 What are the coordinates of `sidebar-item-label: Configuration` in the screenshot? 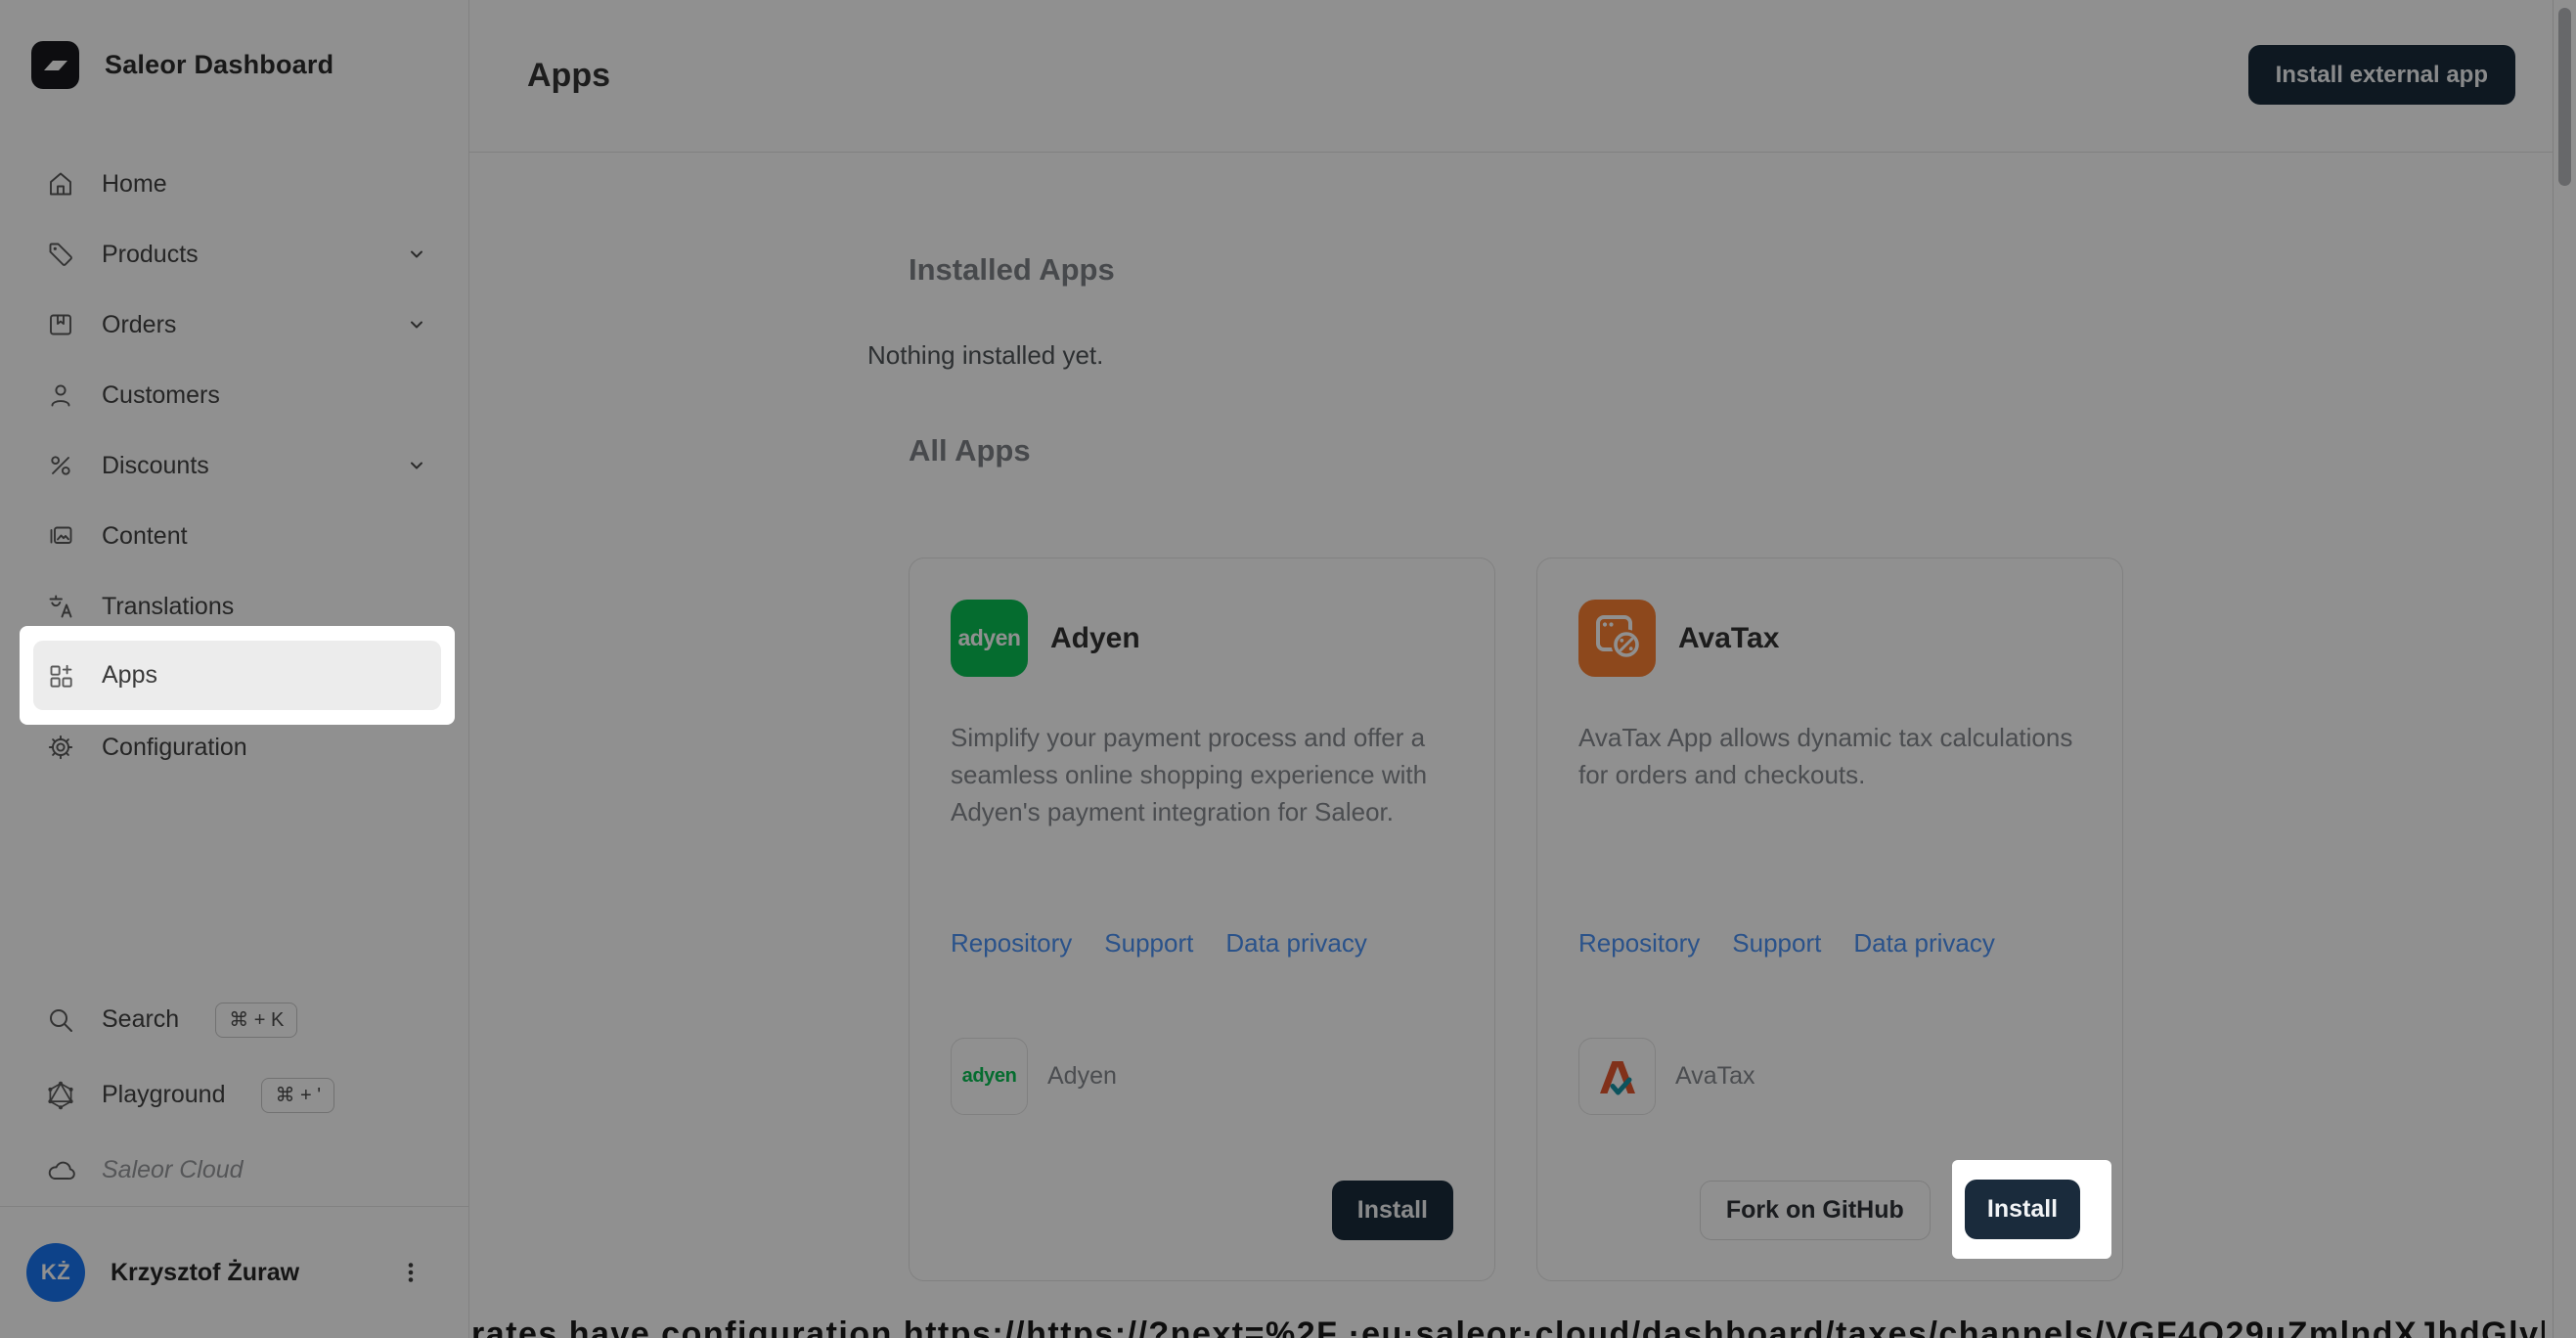 It's located at (175, 747).